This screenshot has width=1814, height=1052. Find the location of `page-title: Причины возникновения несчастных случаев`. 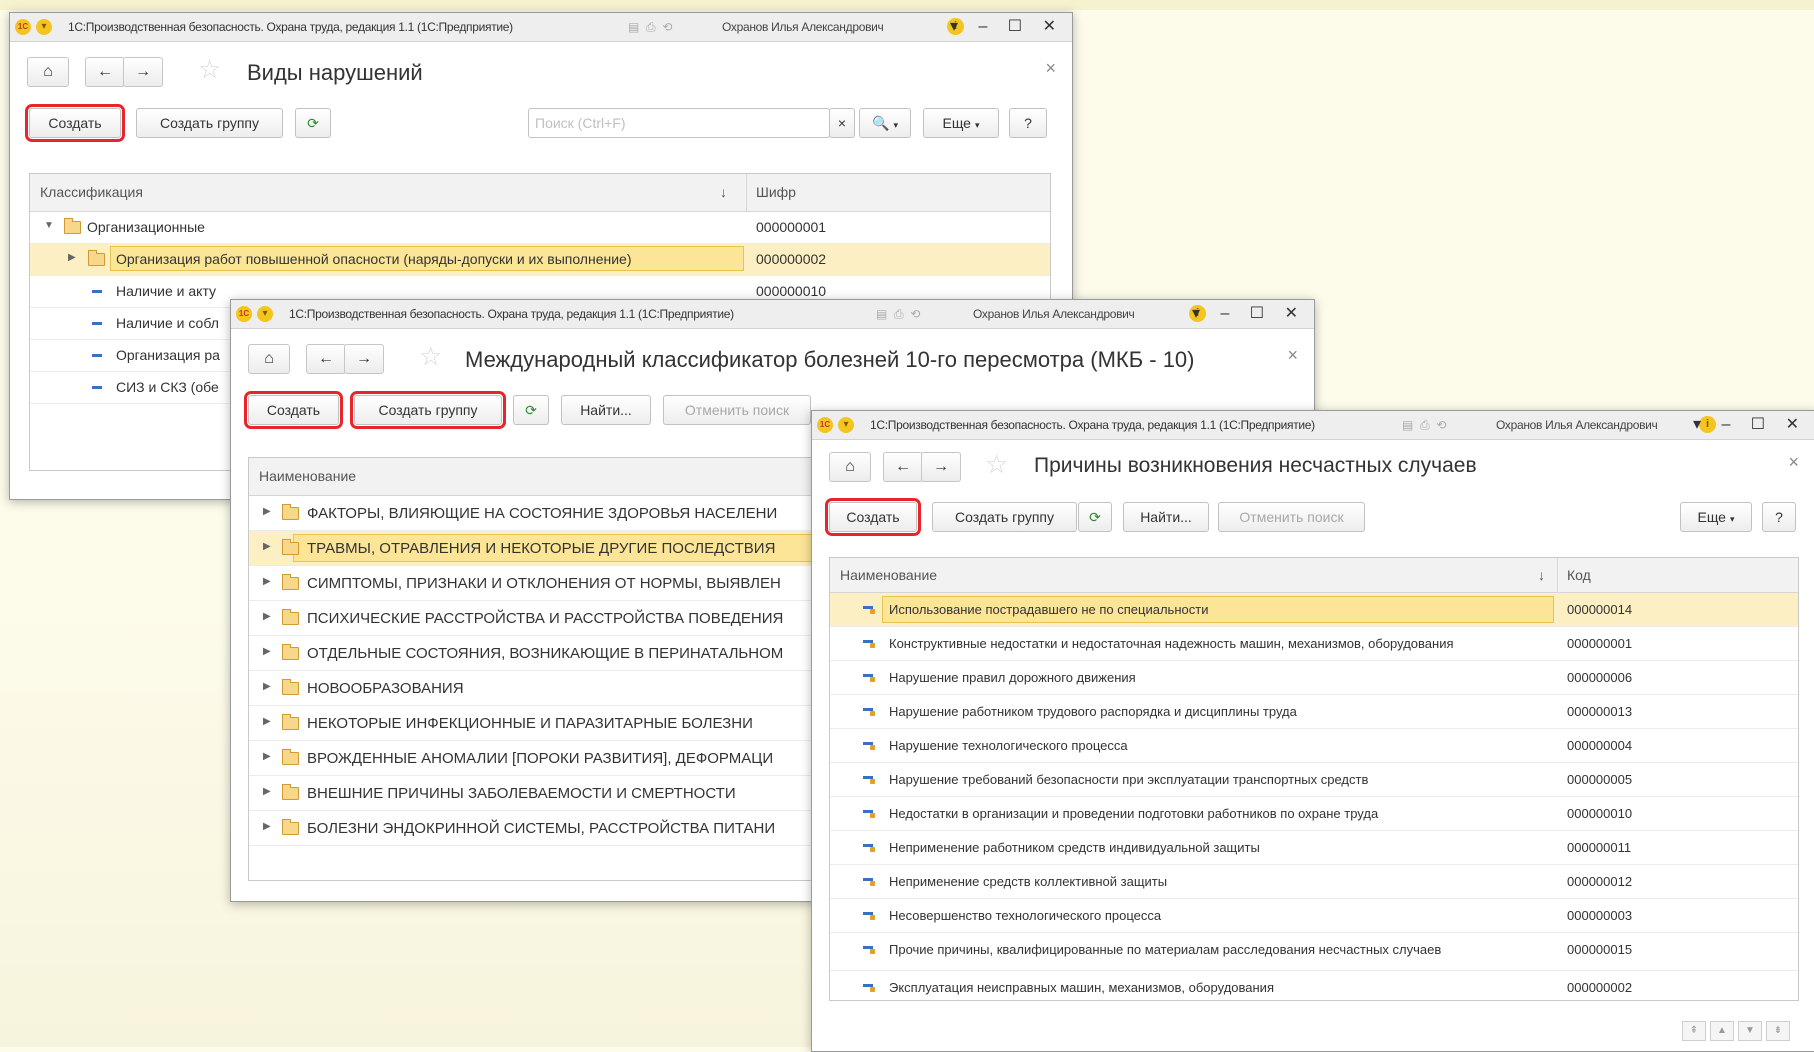

page-title: Причины возникновения несчастных случаев is located at coordinates (1255, 465).